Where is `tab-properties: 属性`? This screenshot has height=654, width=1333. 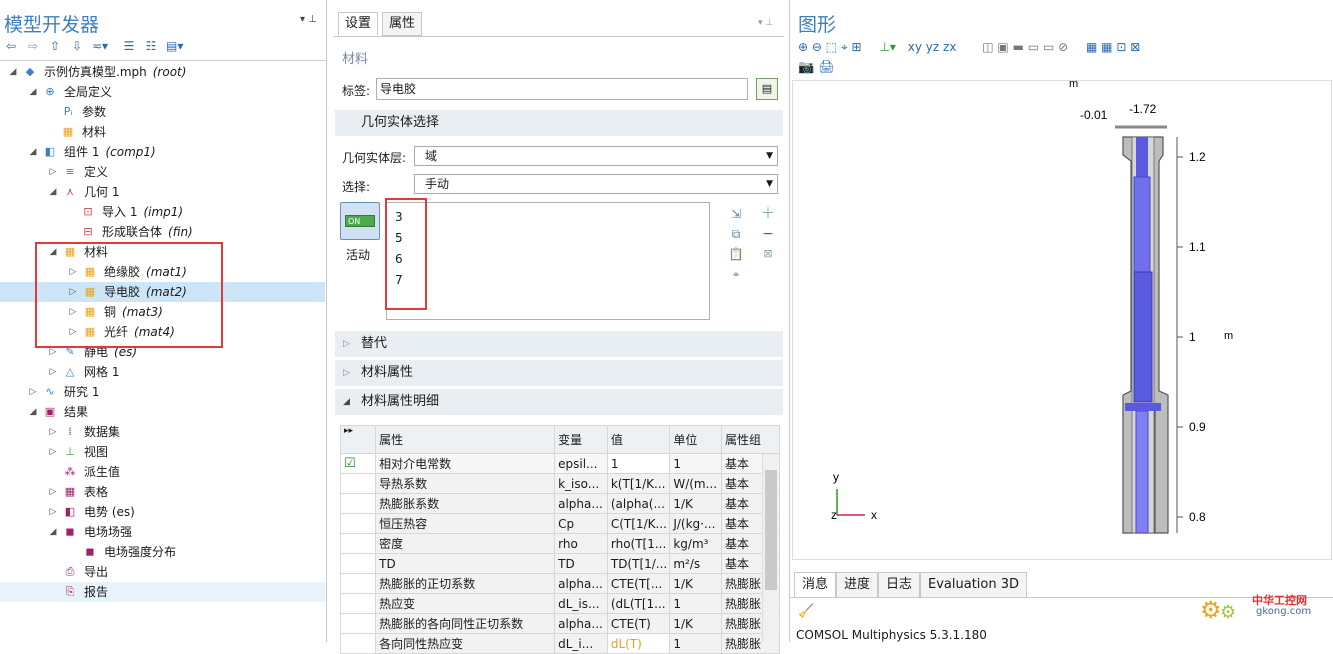
tab-properties: 属性 is located at coordinates (402, 24).